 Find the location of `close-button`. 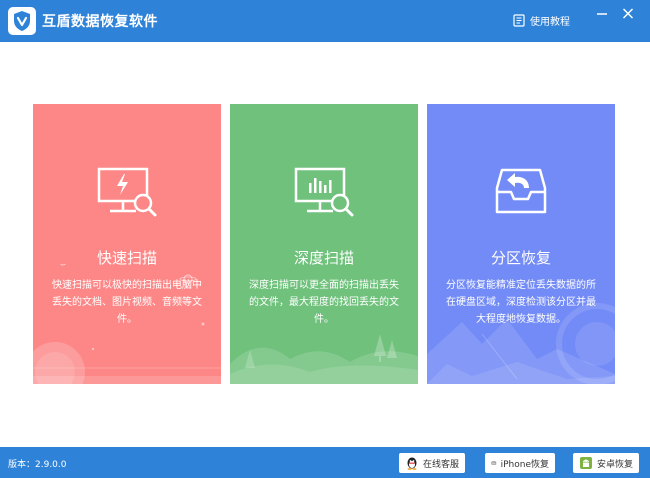

close-button is located at coordinates (628, 13).